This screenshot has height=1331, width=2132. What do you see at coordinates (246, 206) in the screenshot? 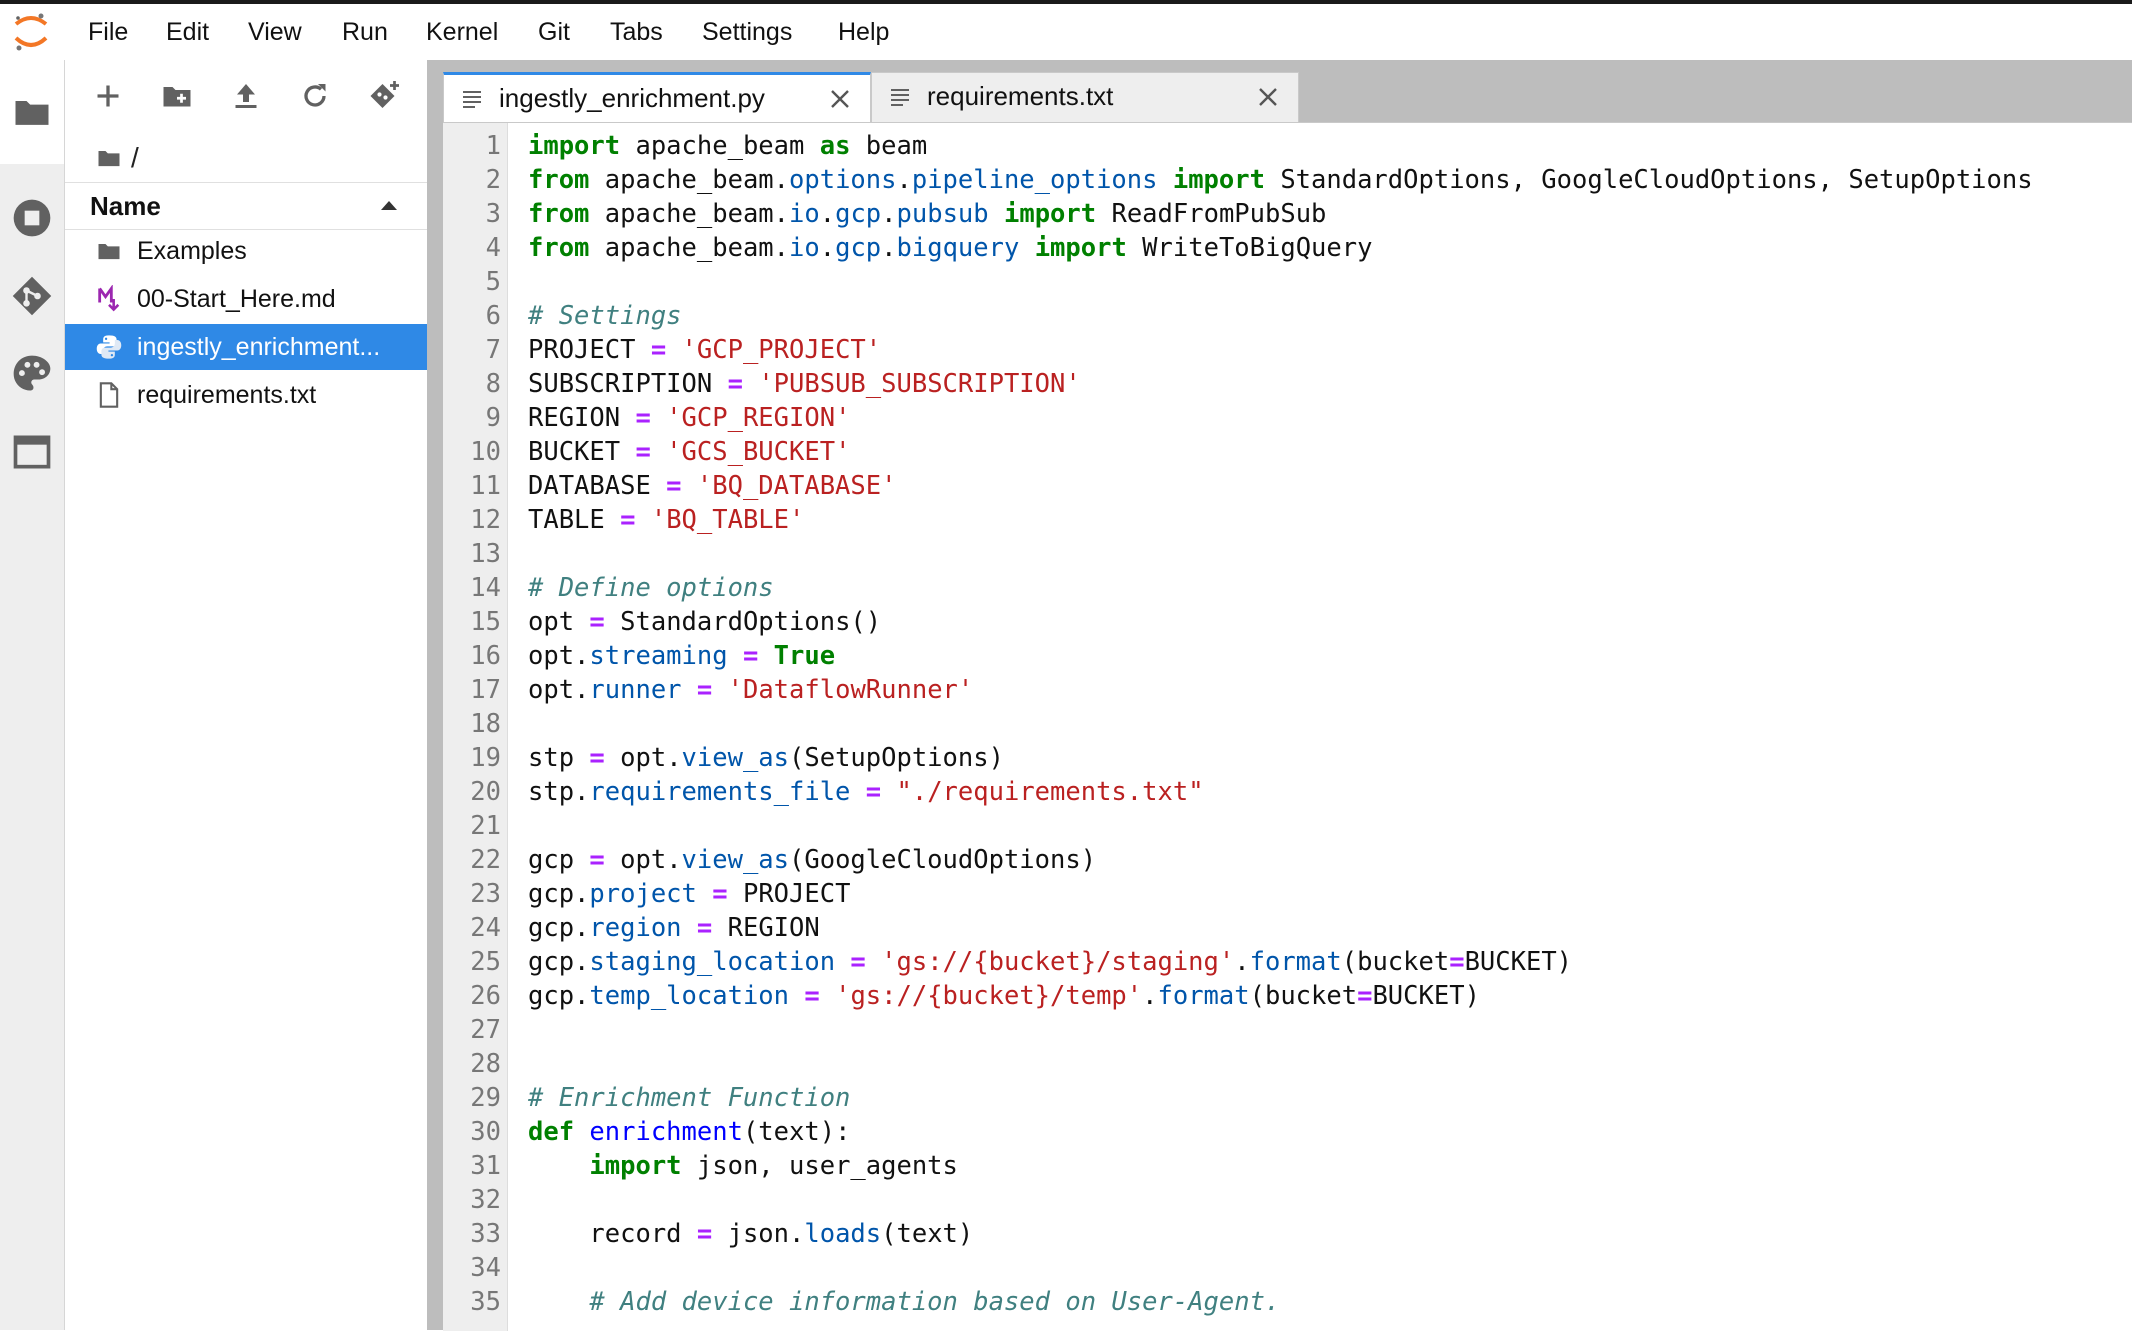
I see `file-list-header: Name` at bounding box center [246, 206].